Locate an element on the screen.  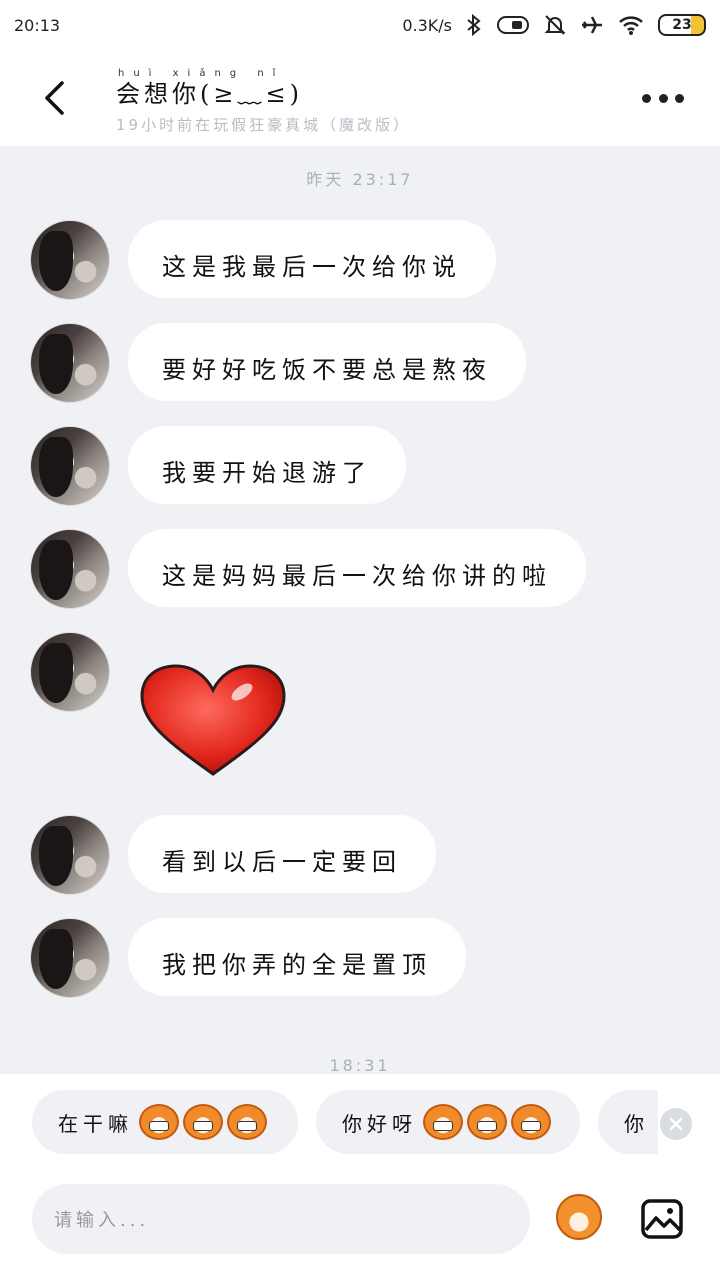
quick-reply-text: 你 is located at coordinates (634, 1123).